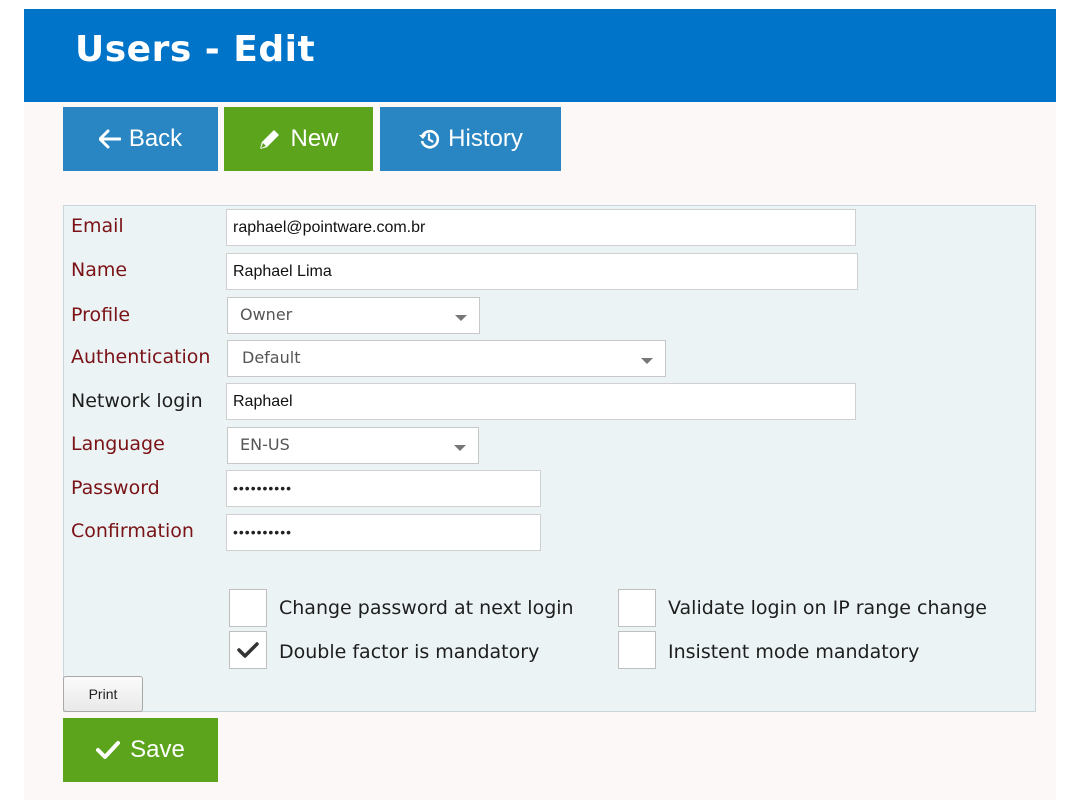  I want to click on back-button-label: Back, so click(155, 138).